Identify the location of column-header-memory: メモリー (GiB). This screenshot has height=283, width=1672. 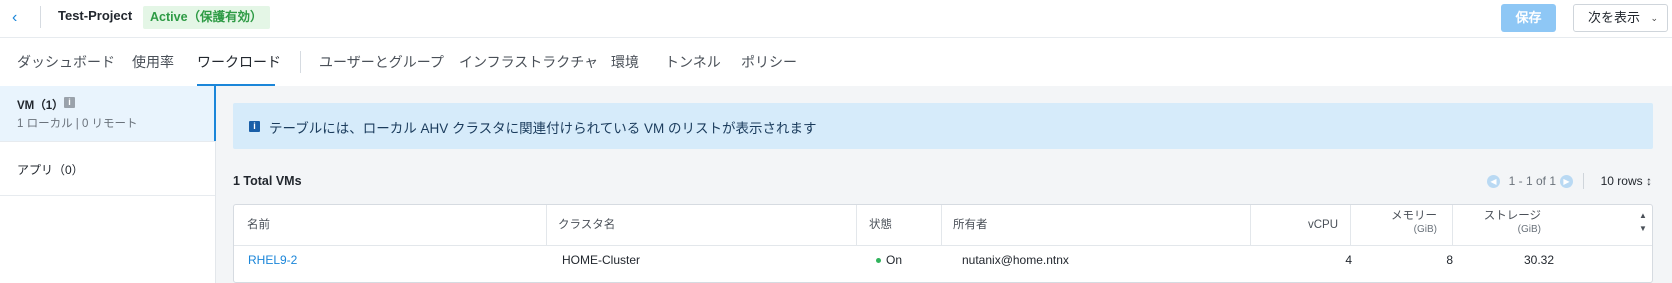
(1393, 223).